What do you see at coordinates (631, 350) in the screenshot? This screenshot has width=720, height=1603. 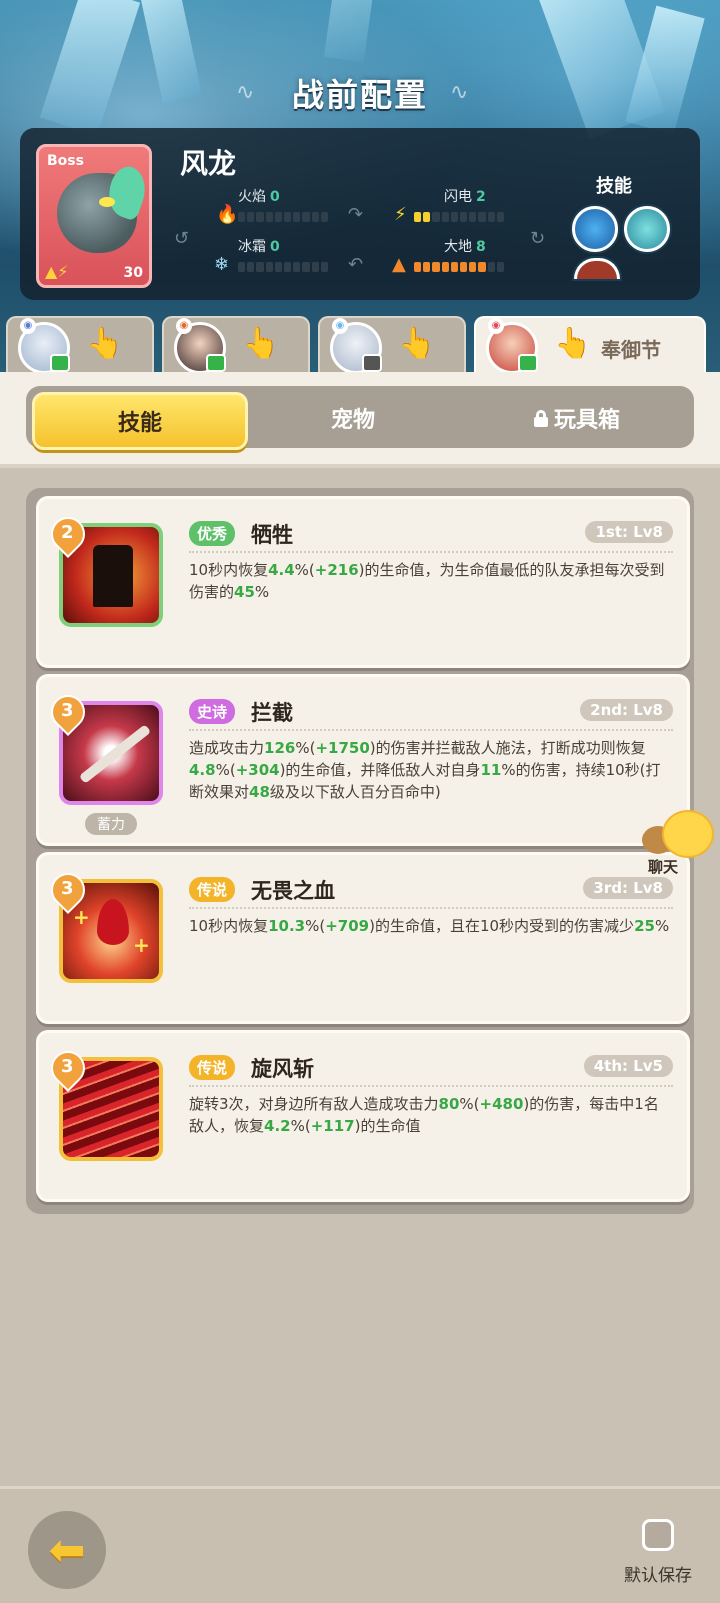 I see `hero-event-label: 奉御节` at bounding box center [631, 350].